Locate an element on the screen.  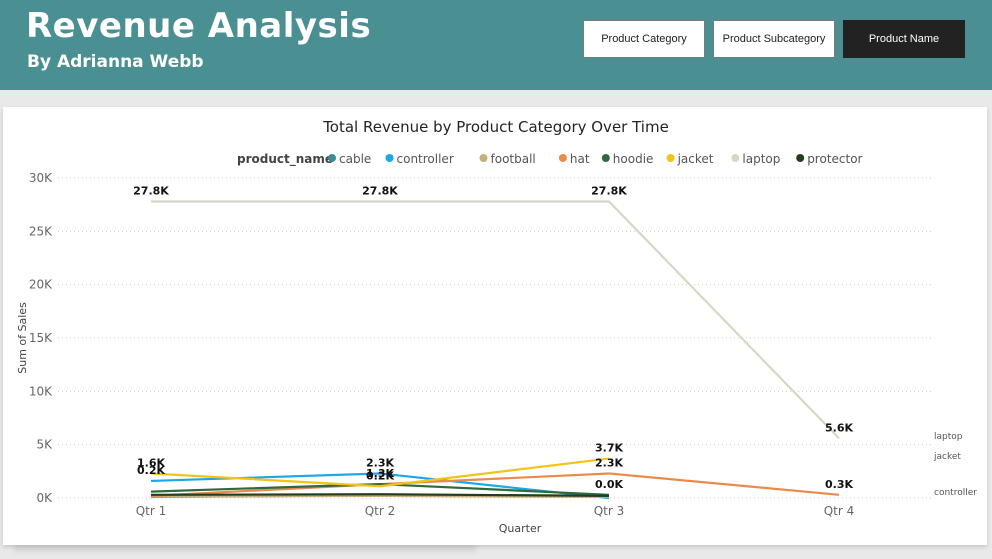
end-label-controller: controller is located at coordinates (955, 493).